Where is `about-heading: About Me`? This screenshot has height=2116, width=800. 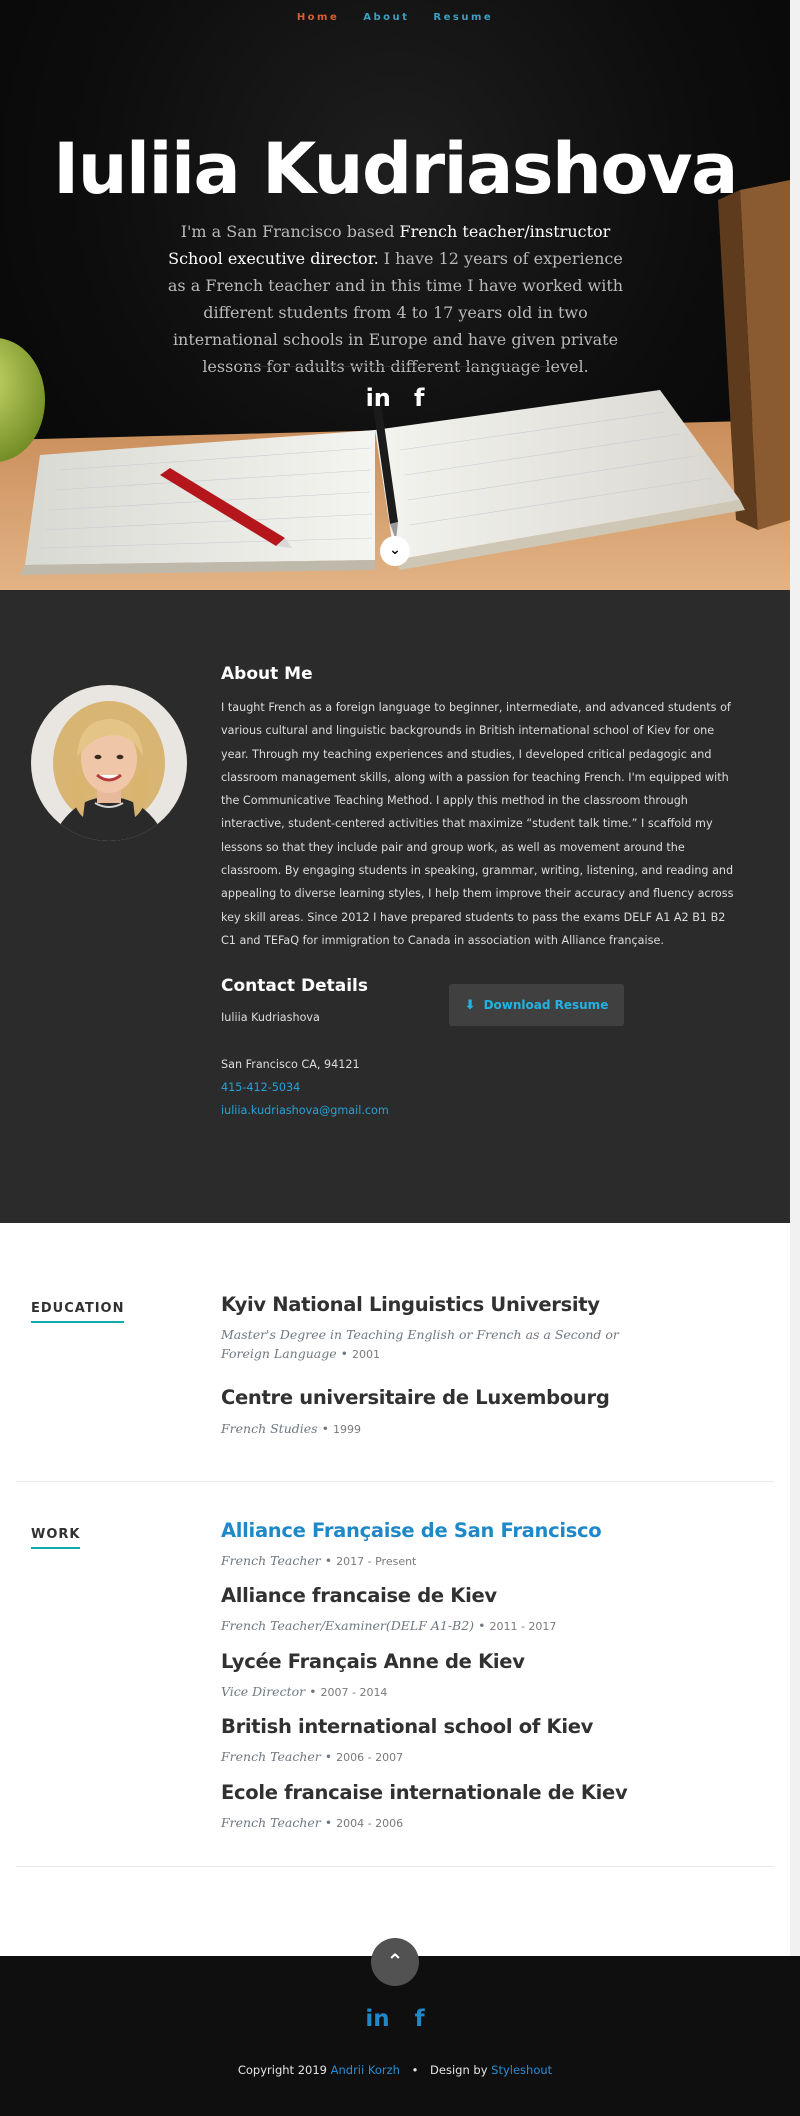
about-heading: About Me is located at coordinates (267, 674).